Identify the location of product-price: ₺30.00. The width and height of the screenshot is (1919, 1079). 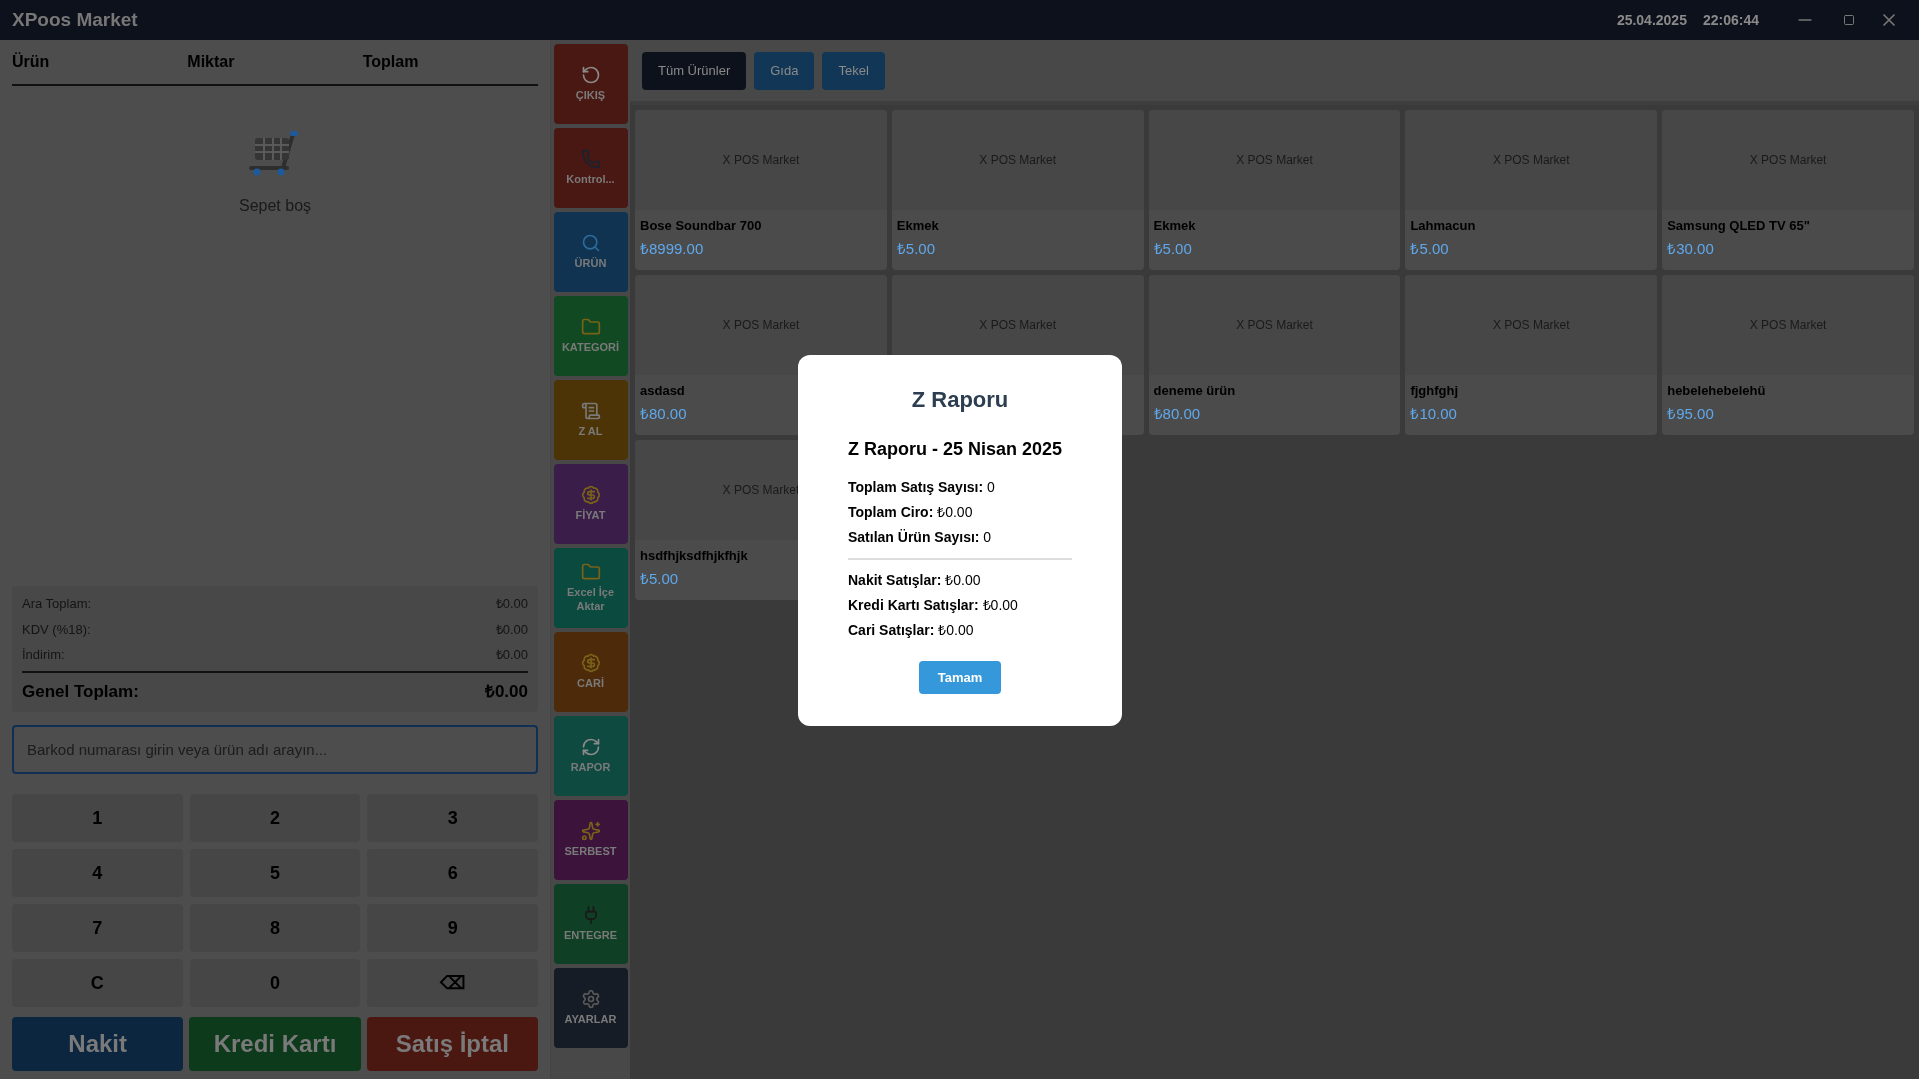
(1690, 248).